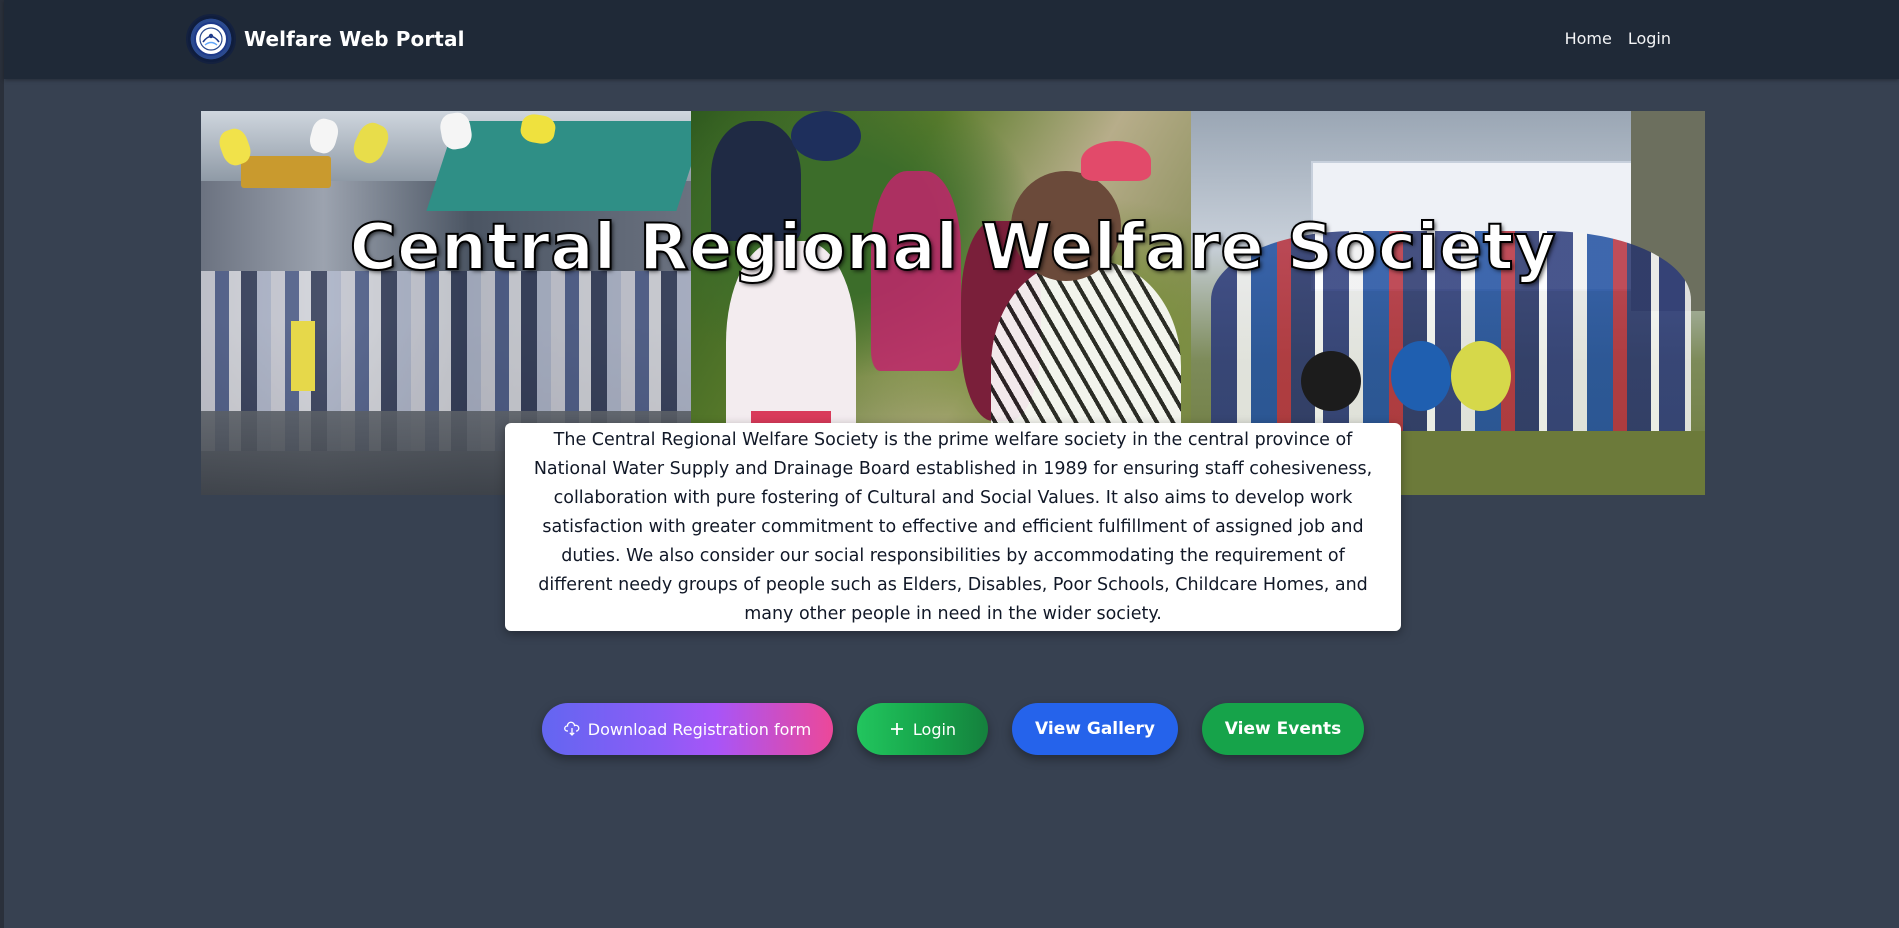 The image size is (1899, 928). I want to click on nav-links: Home Login, so click(1618, 38).